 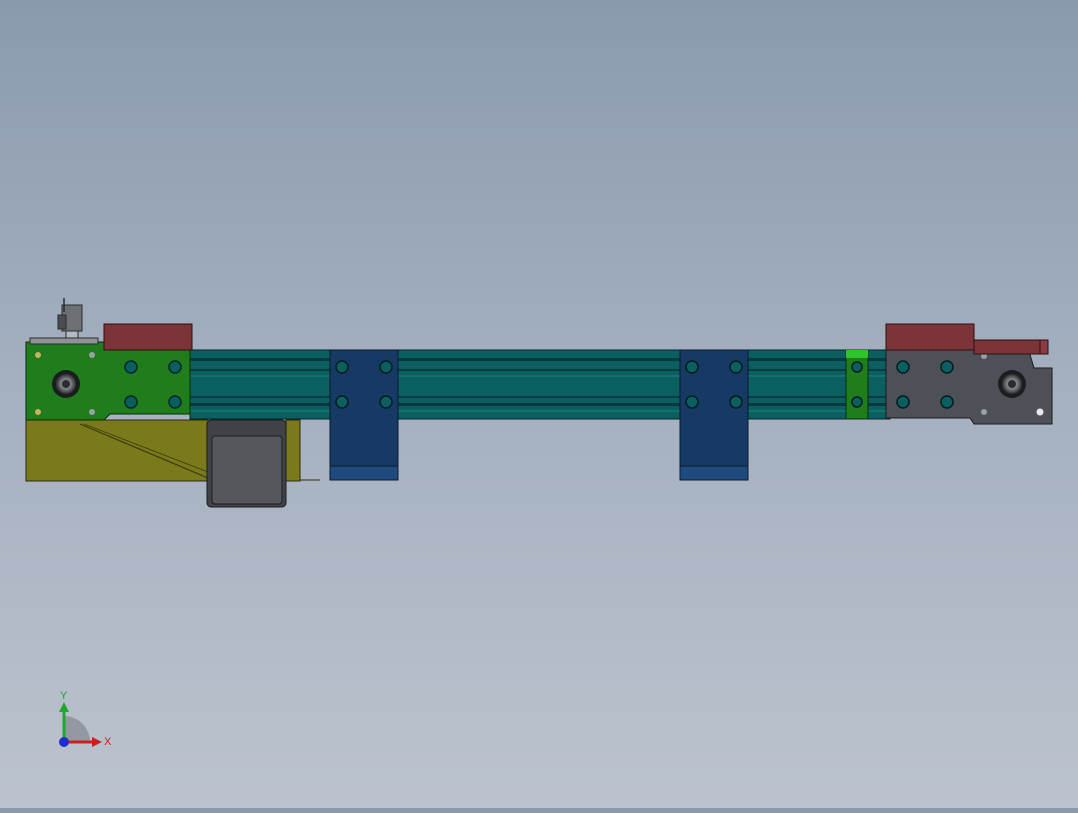 I want to click on grey-plate, so click(x=969, y=386).